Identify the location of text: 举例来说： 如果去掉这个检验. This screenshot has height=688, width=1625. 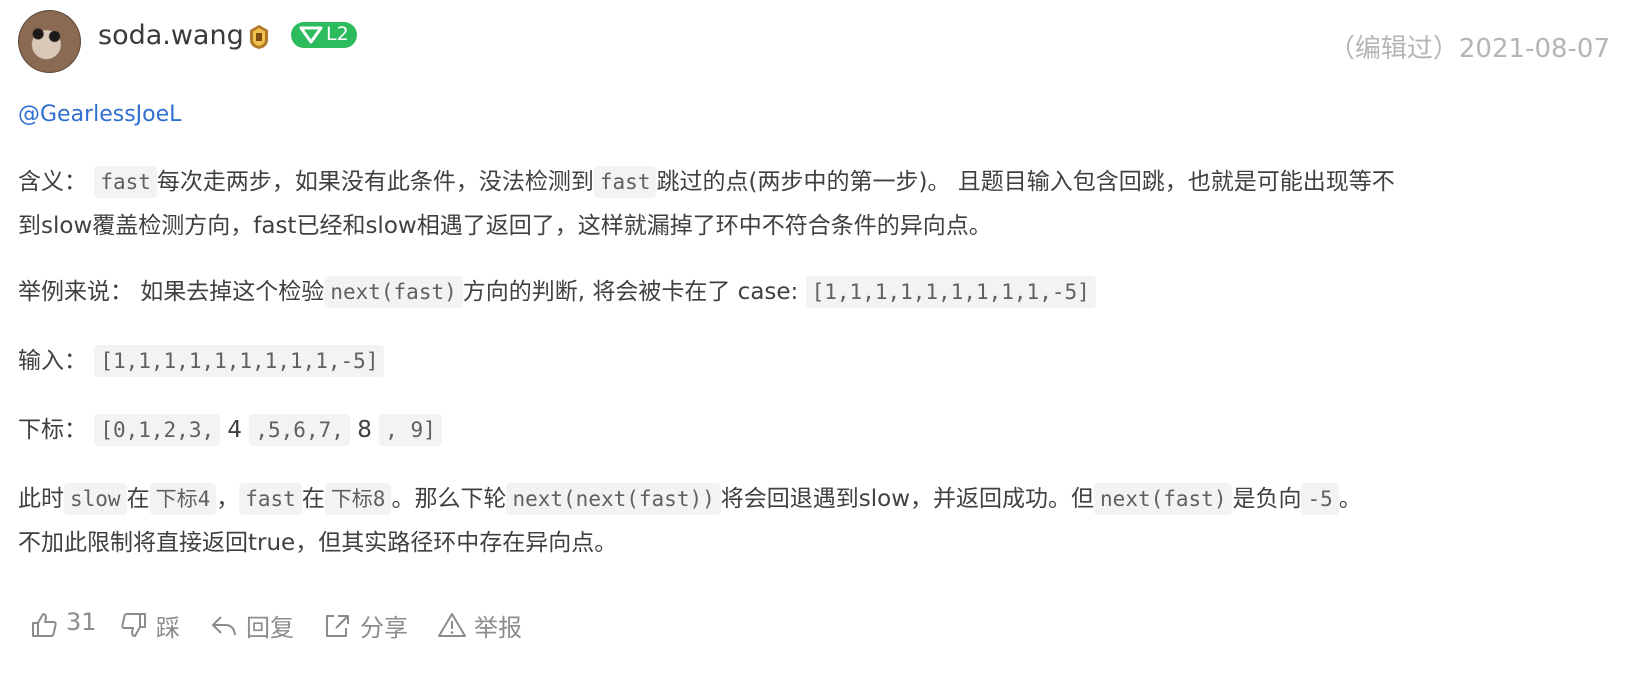
(171, 292).